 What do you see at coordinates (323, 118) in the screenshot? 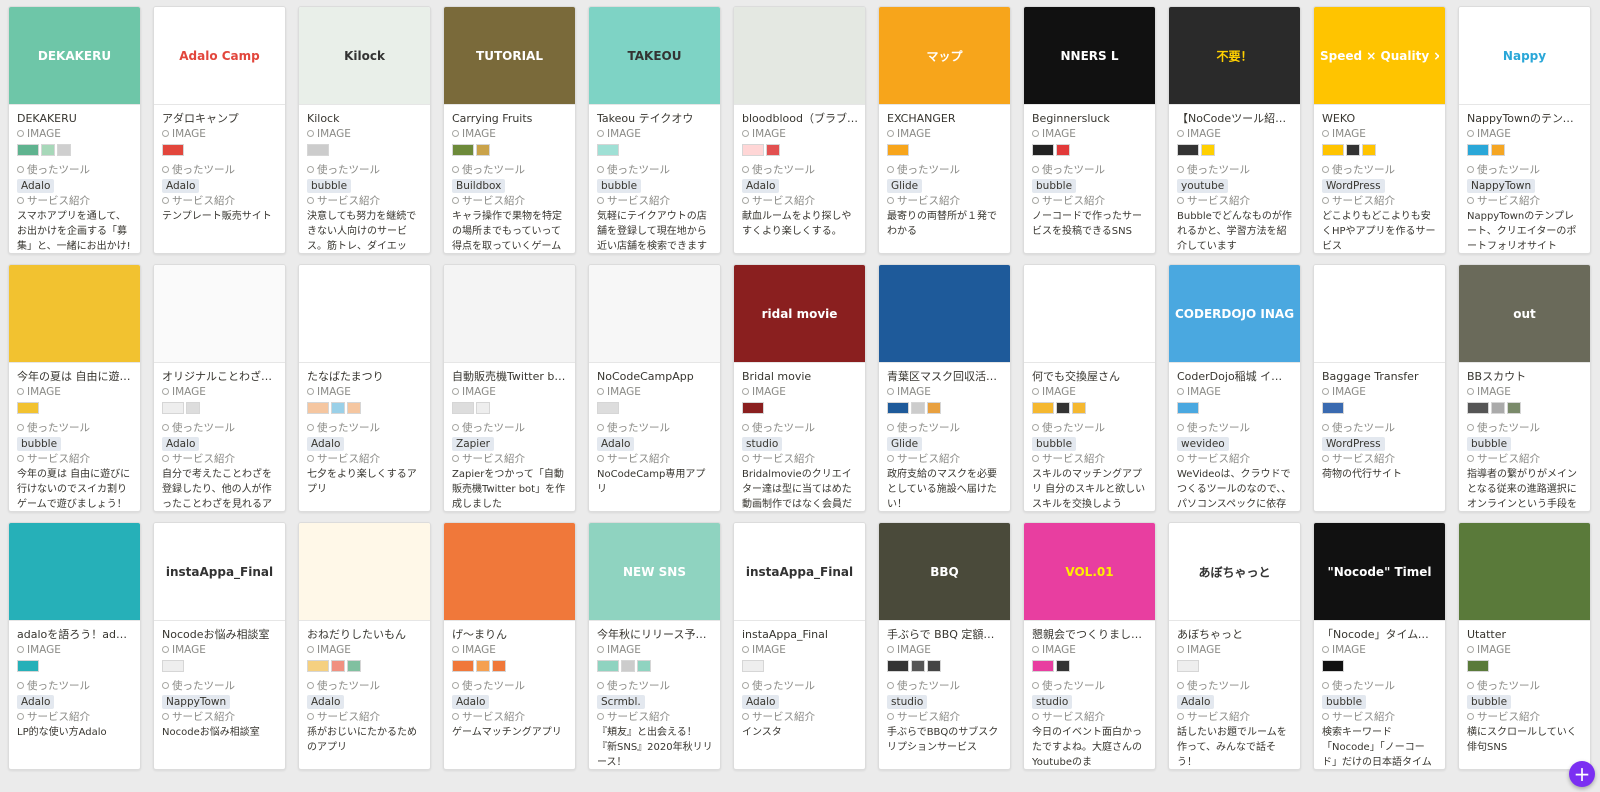
I see `card-title: Kilock` at bounding box center [323, 118].